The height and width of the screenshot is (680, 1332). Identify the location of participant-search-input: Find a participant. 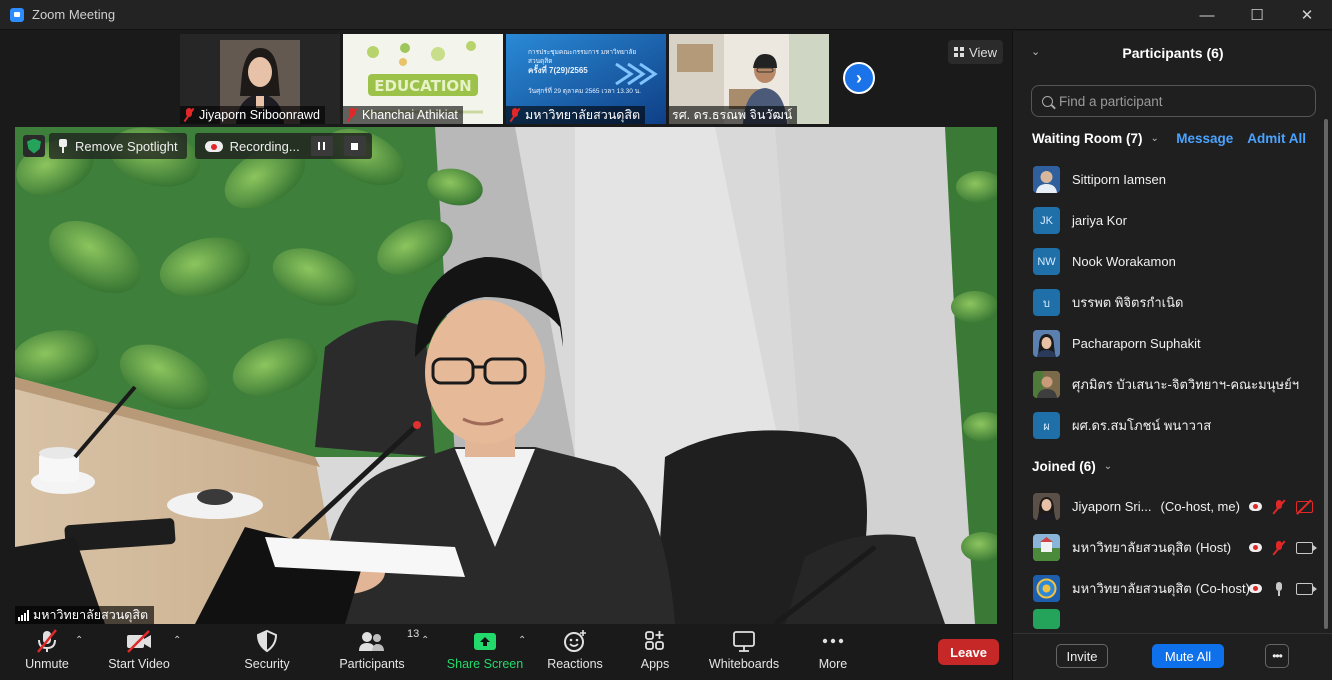
(1173, 101).